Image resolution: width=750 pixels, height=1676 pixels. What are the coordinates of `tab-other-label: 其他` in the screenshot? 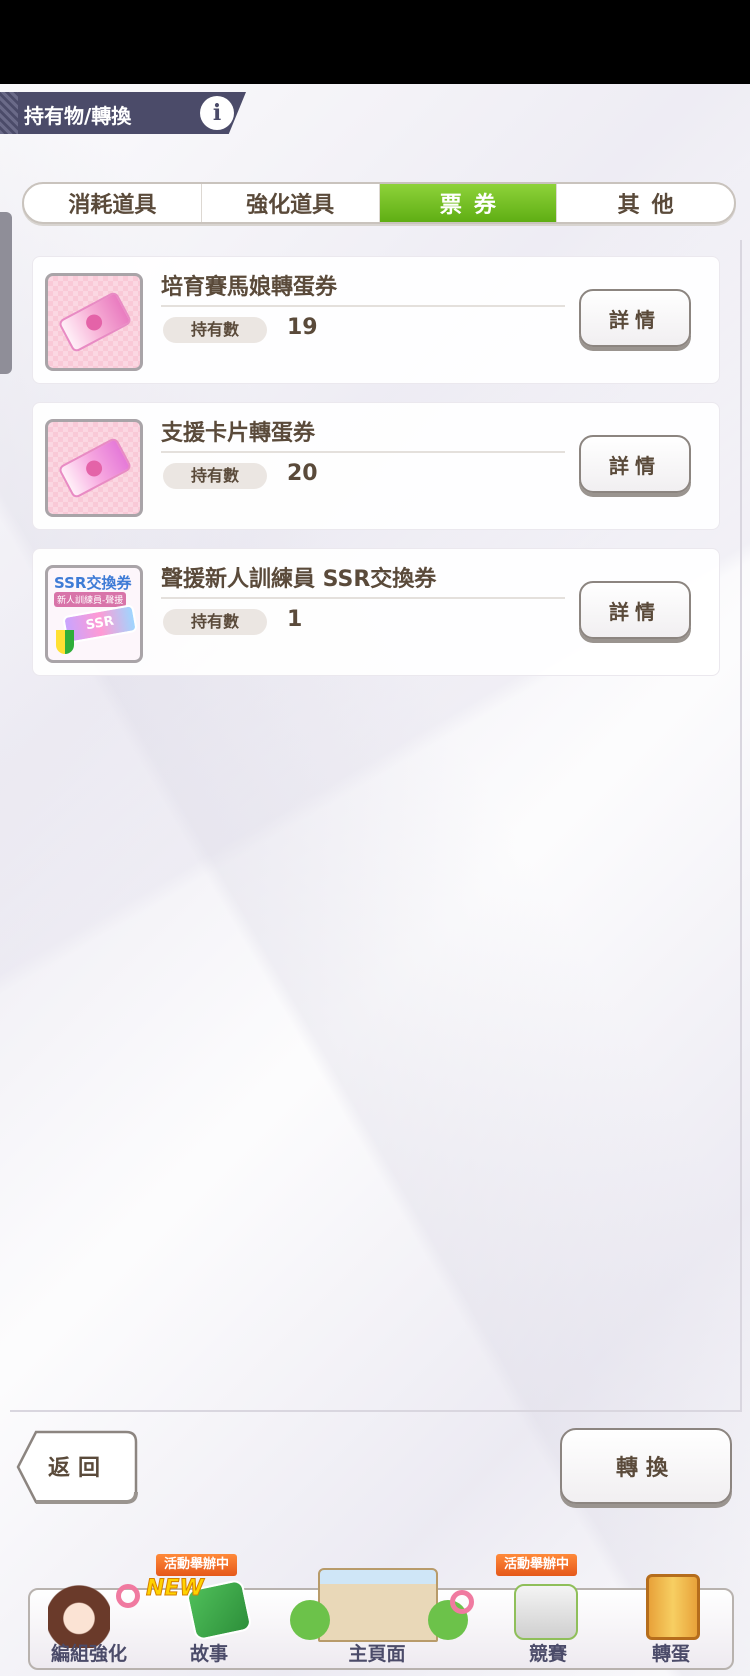 It's located at (651, 205).